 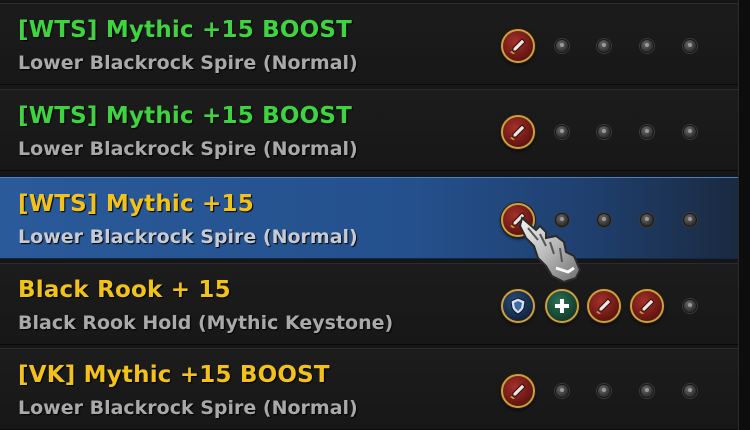 I want to click on list-scrollbar, so click(x=744, y=215).